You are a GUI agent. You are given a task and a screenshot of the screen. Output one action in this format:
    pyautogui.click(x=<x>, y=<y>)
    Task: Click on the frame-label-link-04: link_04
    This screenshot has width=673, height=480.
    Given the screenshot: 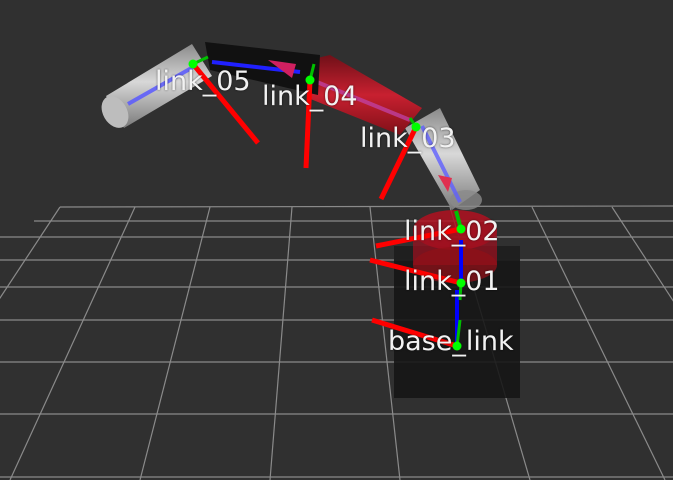 What is the action you would take?
    pyautogui.click(x=310, y=96)
    